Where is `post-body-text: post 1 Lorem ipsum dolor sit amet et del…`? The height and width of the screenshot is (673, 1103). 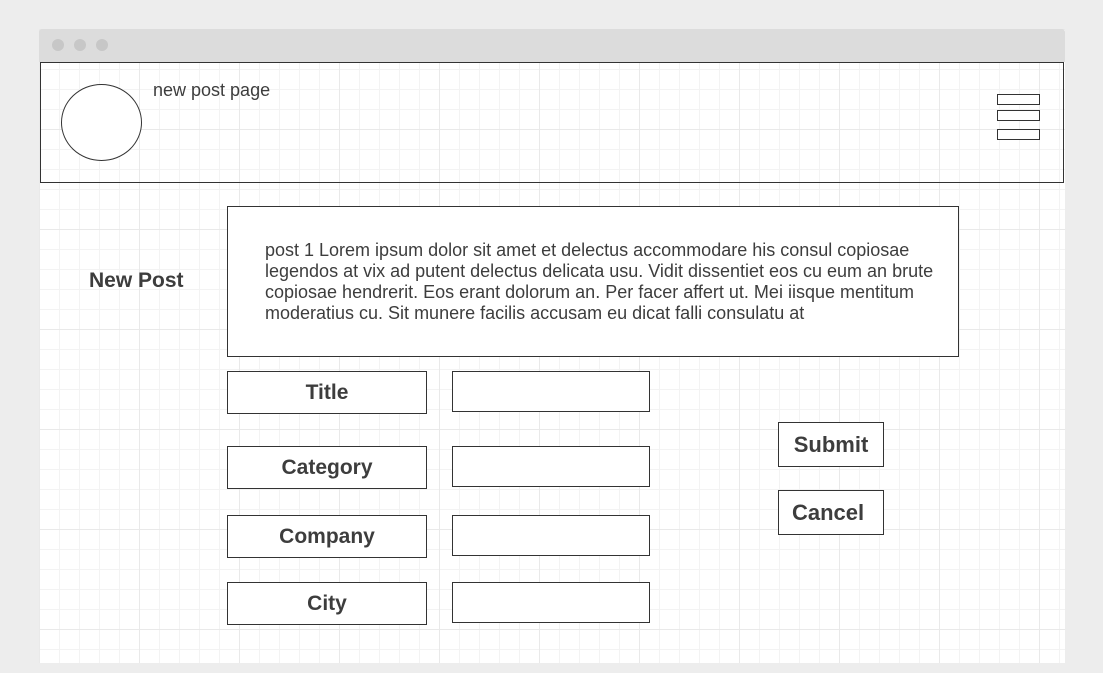
post-body-text: post 1 Lorem ipsum dolor sit amet et del… is located at coordinates (599, 281).